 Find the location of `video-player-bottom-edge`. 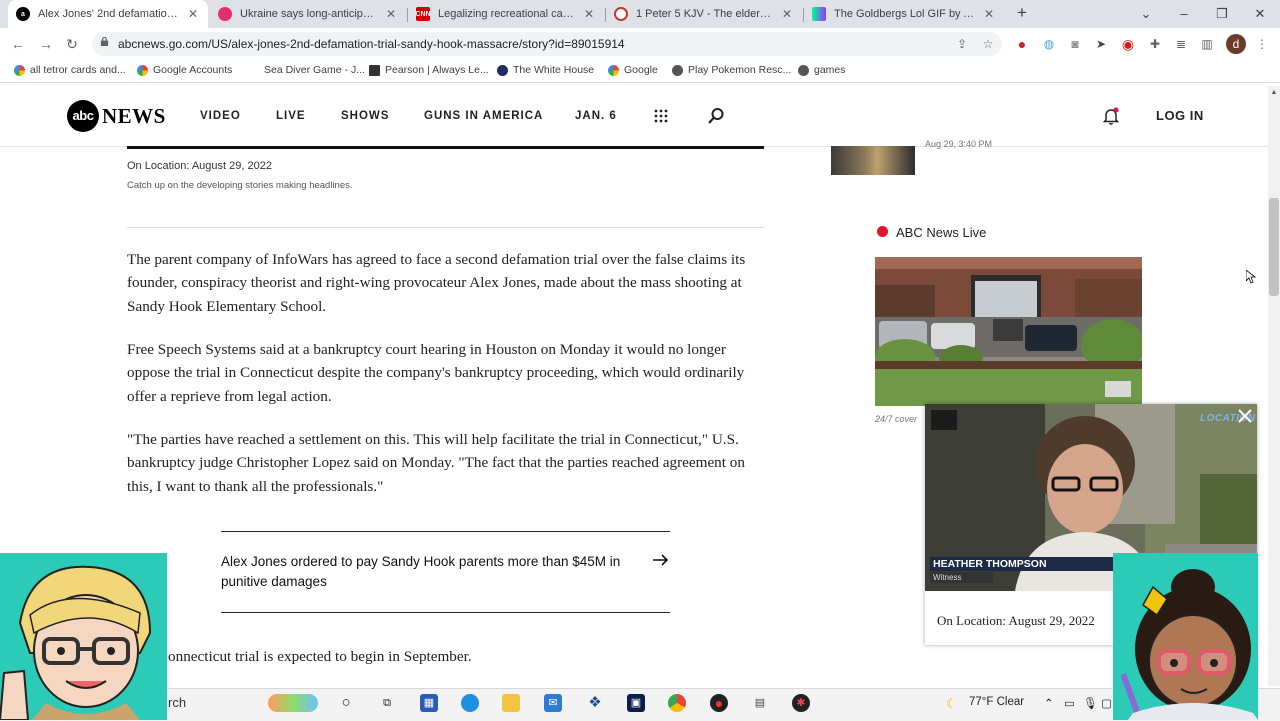

video-player-bottom-edge is located at coordinates (445, 147).